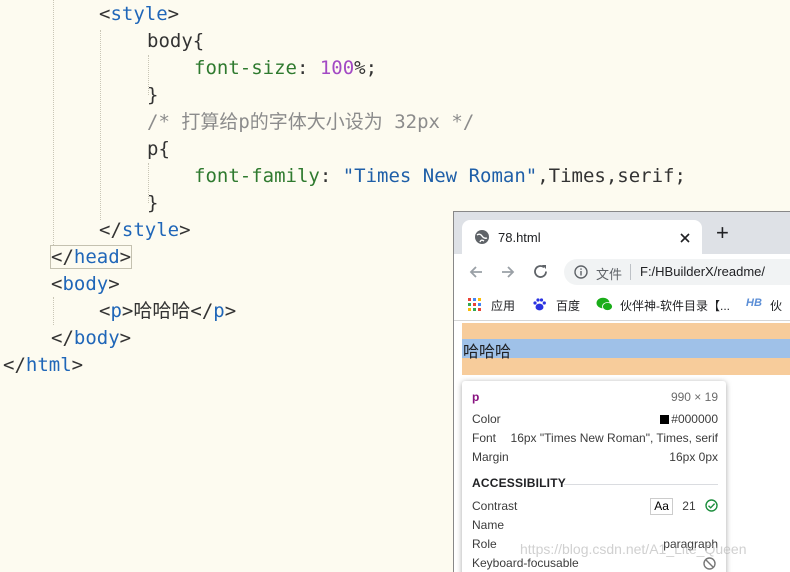 The height and width of the screenshot is (572, 790). Describe the element at coordinates (96, 257) in the screenshot. I see `tag-name: head` at that location.